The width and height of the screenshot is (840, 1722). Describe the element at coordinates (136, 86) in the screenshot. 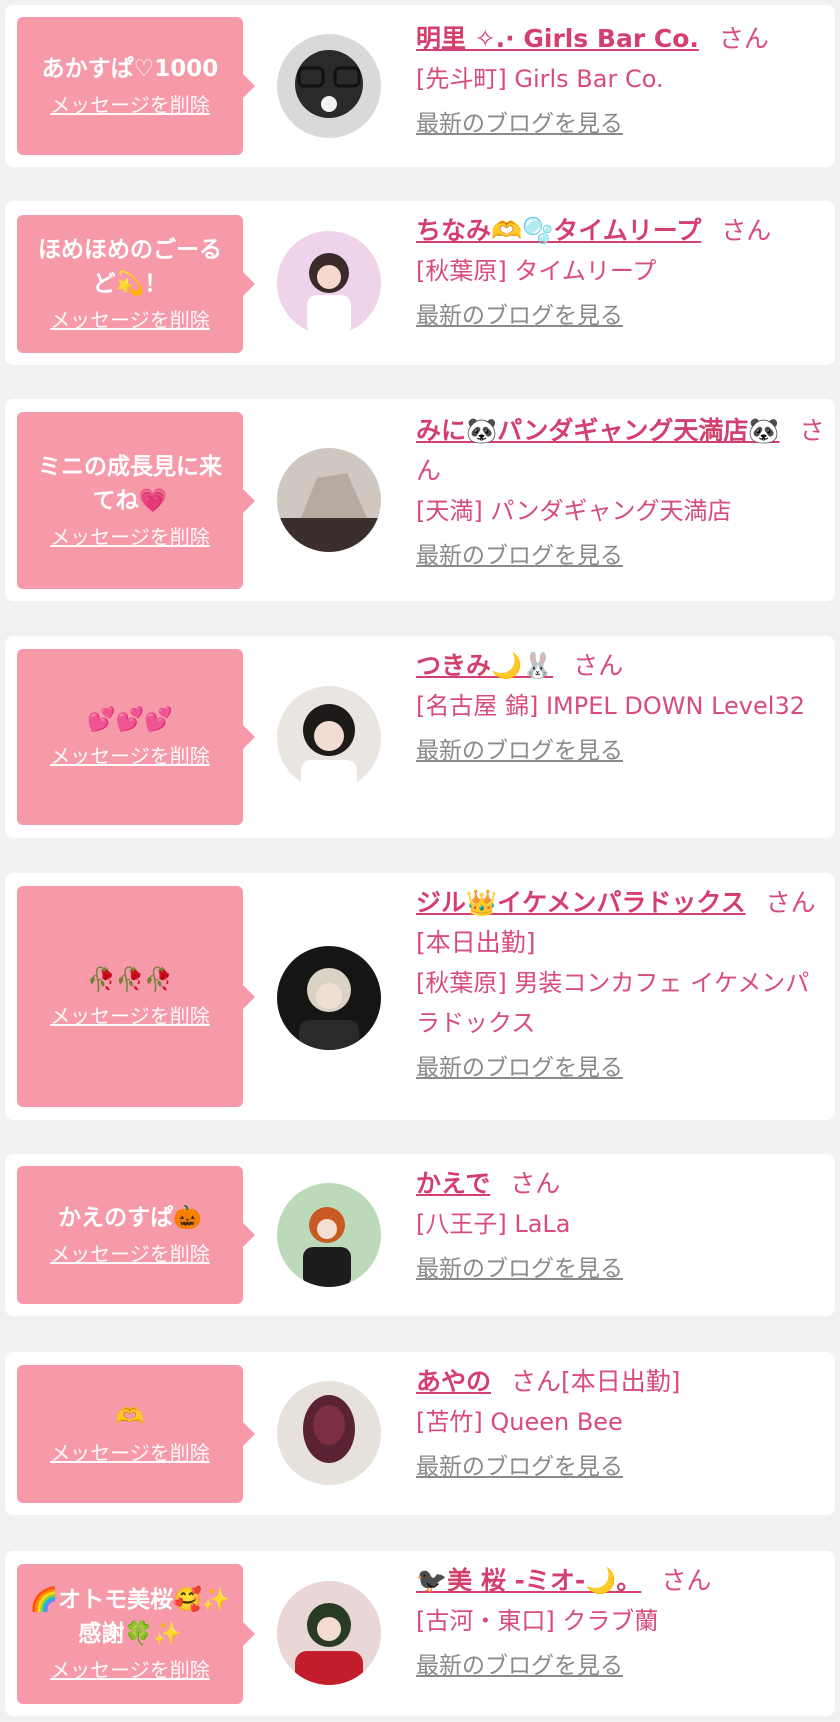

I see `message-bubble: あかすぱ♡1000 メッセージを削除` at that location.